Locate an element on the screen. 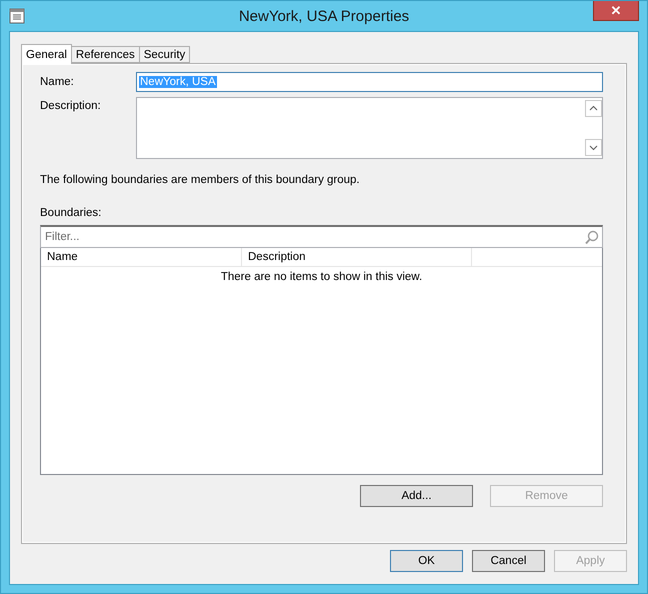 Image resolution: width=648 pixels, height=594 pixels. description-field is located at coordinates (369, 128).